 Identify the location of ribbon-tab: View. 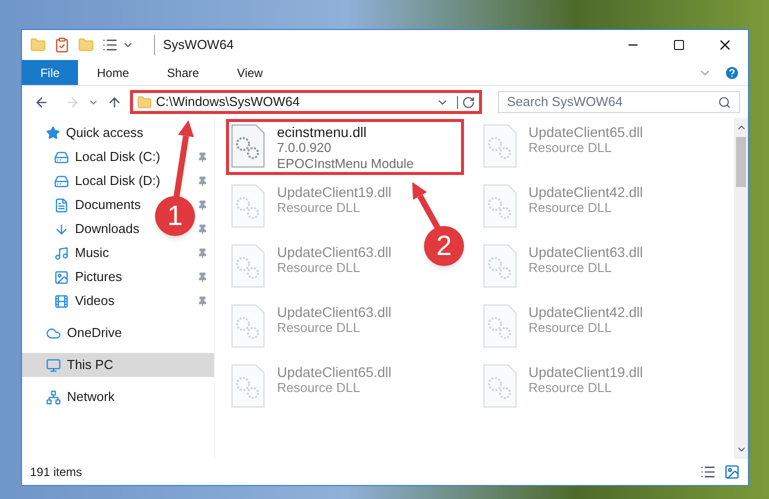
(250, 72).